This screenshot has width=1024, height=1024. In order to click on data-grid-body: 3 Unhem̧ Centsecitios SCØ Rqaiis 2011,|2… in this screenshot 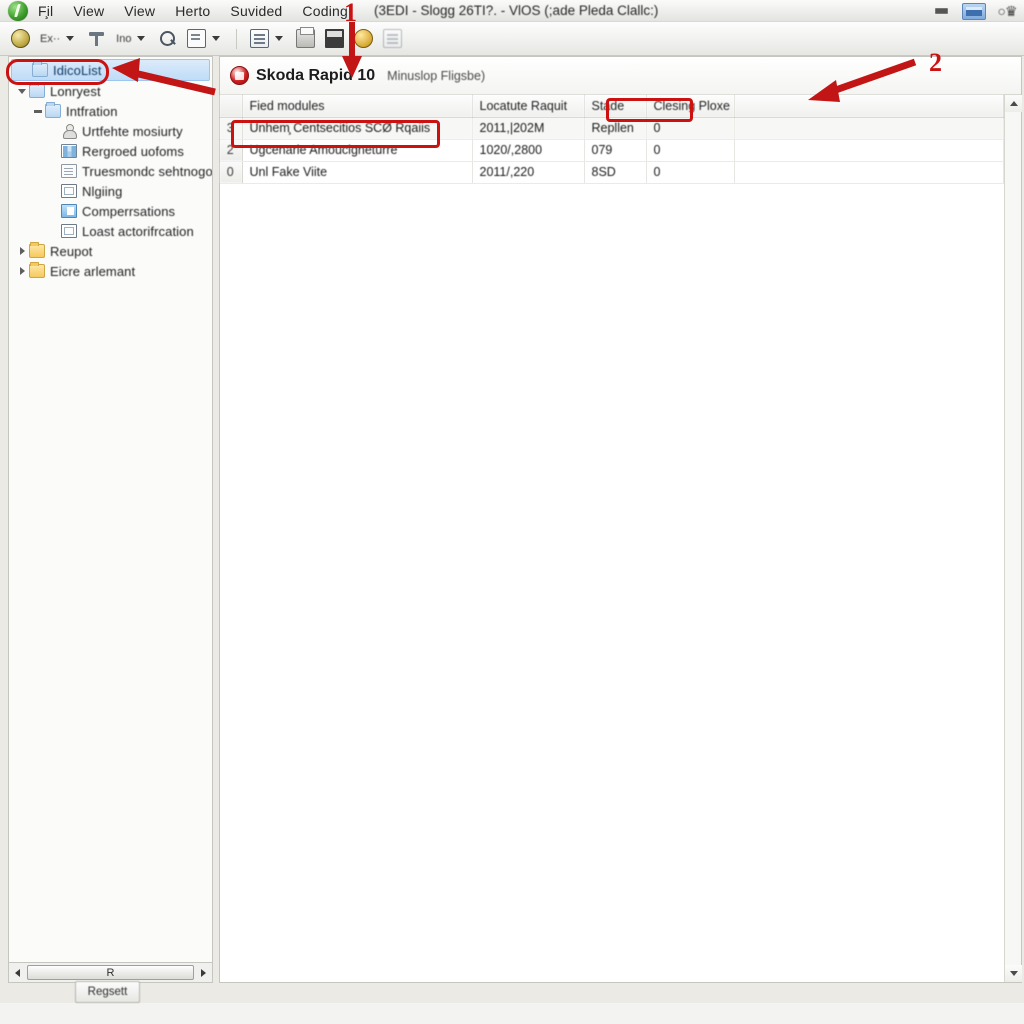, I will do `click(612, 150)`.